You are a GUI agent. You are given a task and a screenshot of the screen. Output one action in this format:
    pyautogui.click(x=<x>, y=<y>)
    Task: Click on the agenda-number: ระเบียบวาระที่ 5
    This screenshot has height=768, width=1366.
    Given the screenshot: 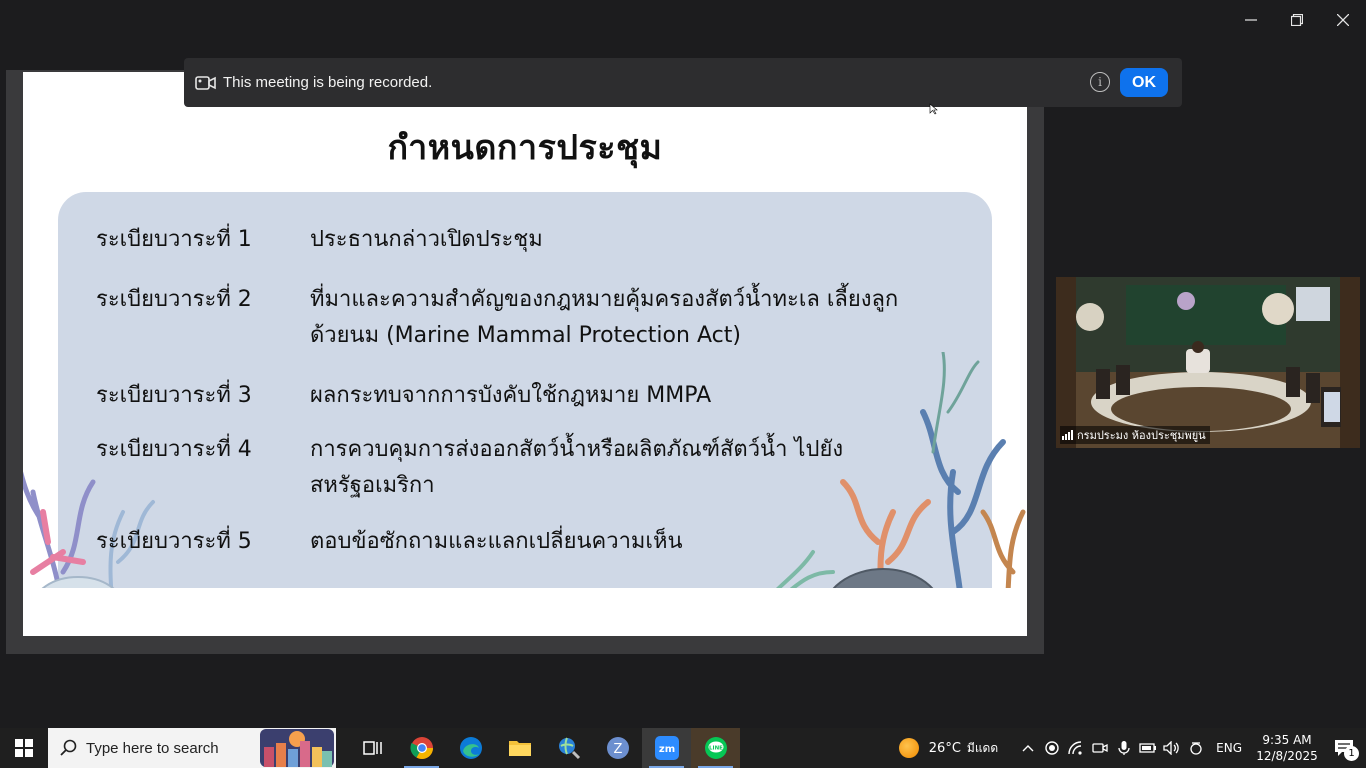 What is the action you would take?
    pyautogui.click(x=174, y=541)
    